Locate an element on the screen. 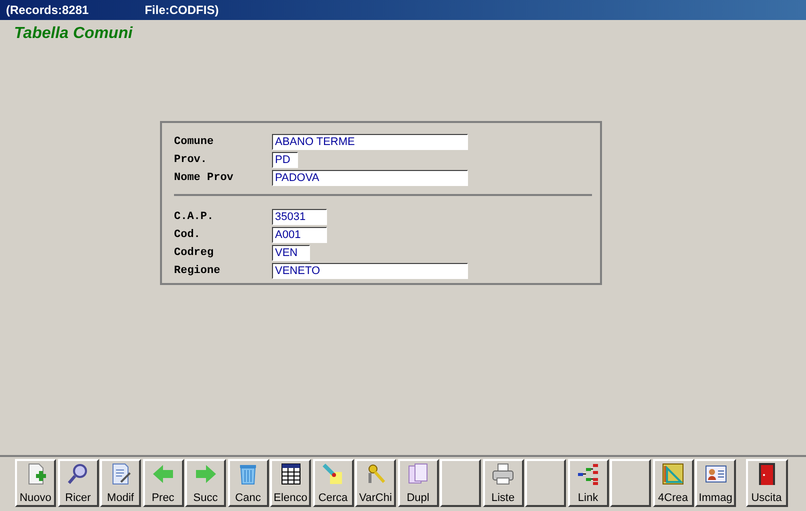 This screenshot has width=806, height=511. toolbar-button: 4Crea is located at coordinates (673, 483).